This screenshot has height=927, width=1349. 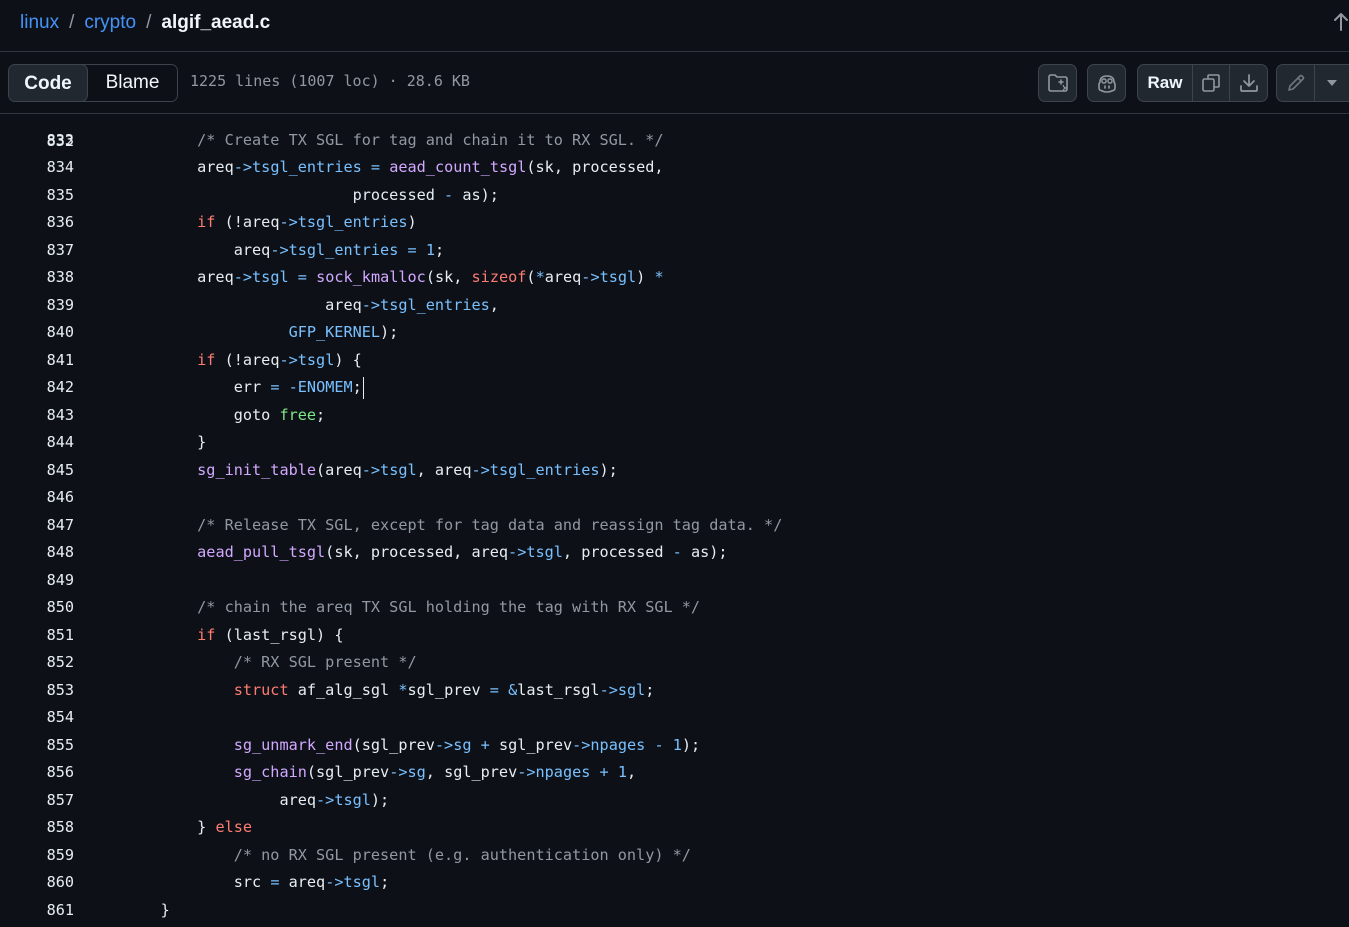 What do you see at coordinates (216, 22) in the screenshot?
I see `breadcrumb-file-name: algif_aead.c` at bounding box center [216, 22].